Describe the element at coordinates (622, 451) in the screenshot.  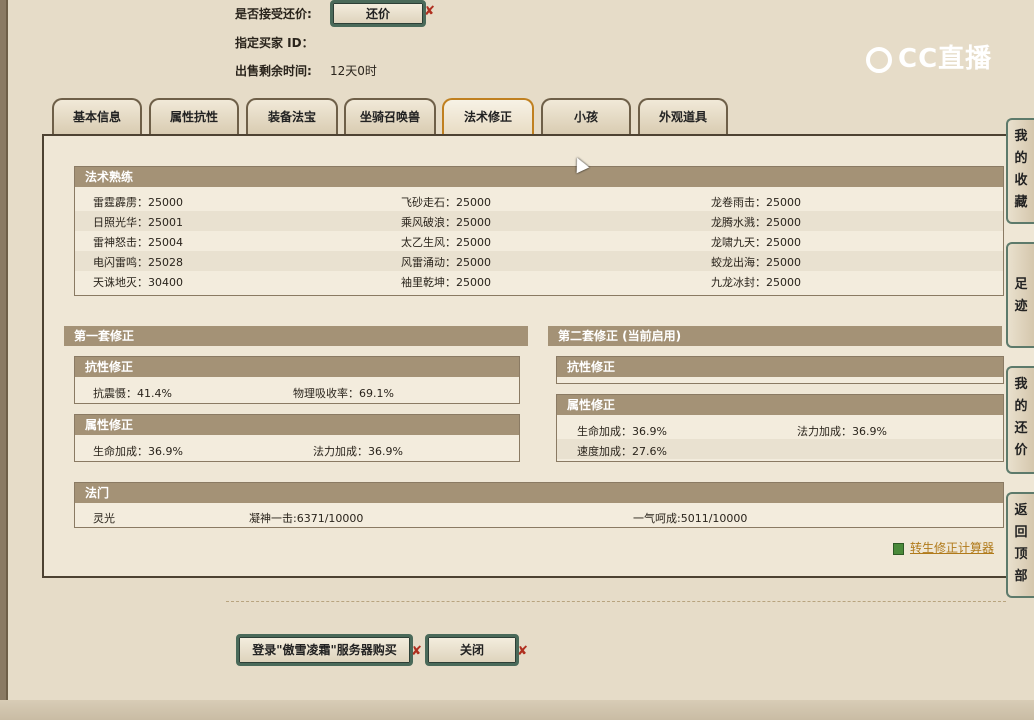
I see `set2-attr-item: 速度加成：27.6%` at that location.